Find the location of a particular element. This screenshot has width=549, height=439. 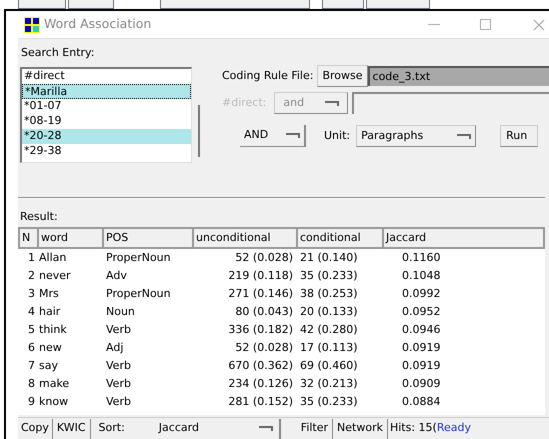

table-cell-text: 80 (0.043) is located at coordinates (264, 312).